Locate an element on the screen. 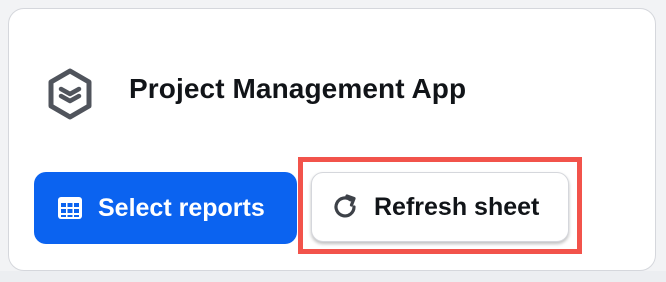 The height and width of the screenshot is (282, 666). page-background is located at coordinates (333, 276).